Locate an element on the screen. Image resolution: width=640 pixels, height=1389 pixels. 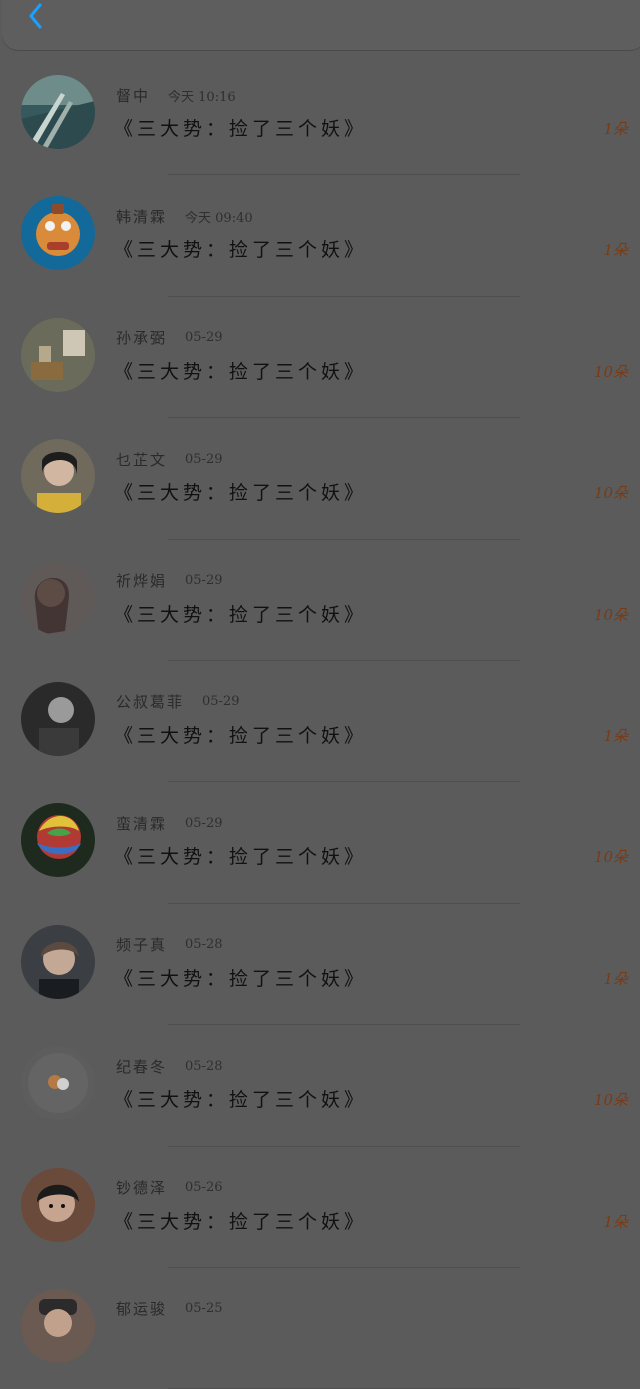
top-bar is located at coordinates (320, 27).